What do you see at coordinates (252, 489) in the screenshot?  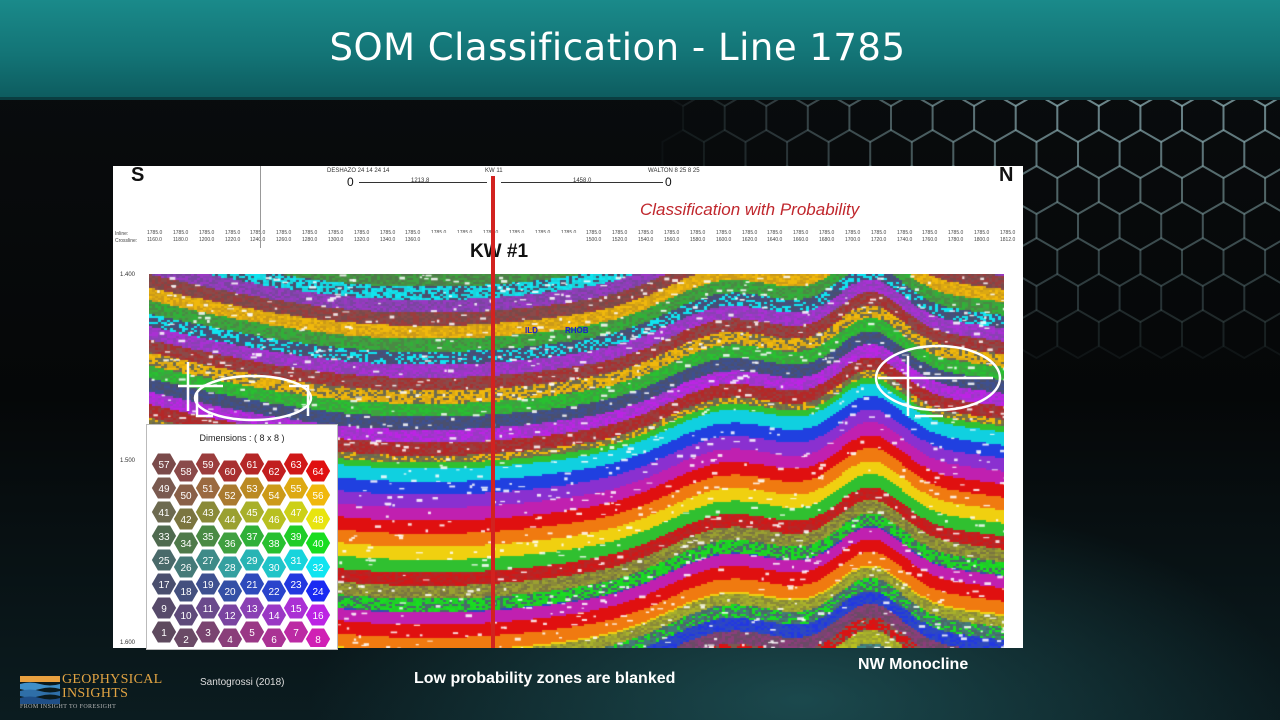 I see `som-node-label: 53` at bounding box center [252, 489].